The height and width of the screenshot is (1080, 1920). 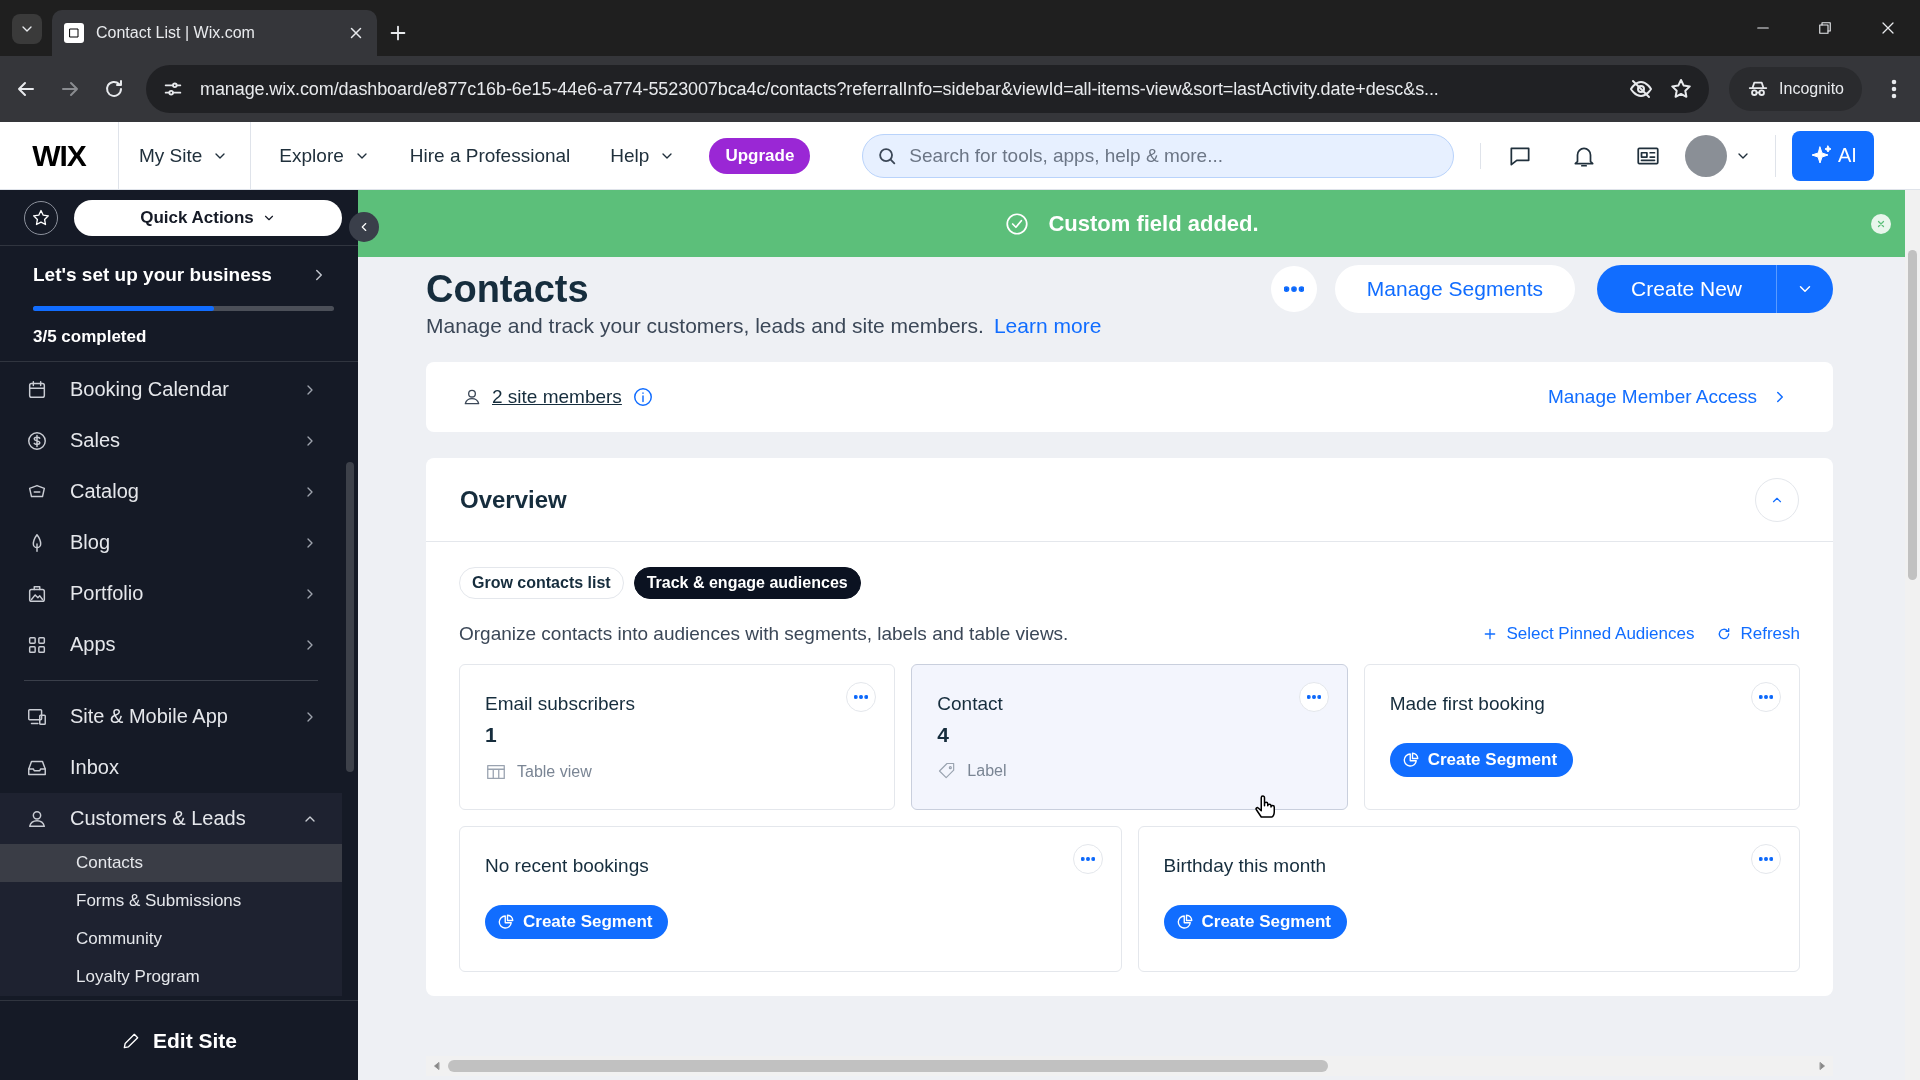 What do you see at coordinates (171, 939) in the screenshot?
I see `sidebar-subitem: Community` at bounding box center [171, 939].